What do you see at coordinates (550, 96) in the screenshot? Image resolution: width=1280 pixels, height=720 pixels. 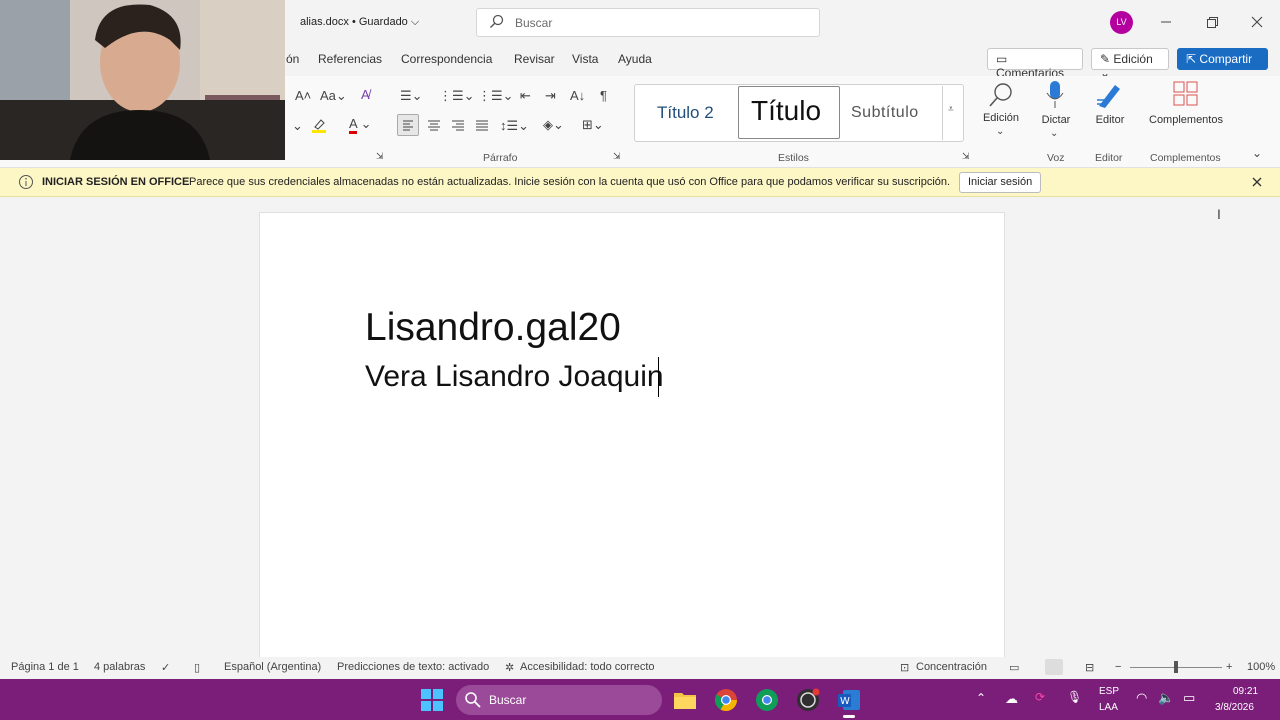 I see `increase-indent-icon: ⇥` at bounding box center [550, 96].